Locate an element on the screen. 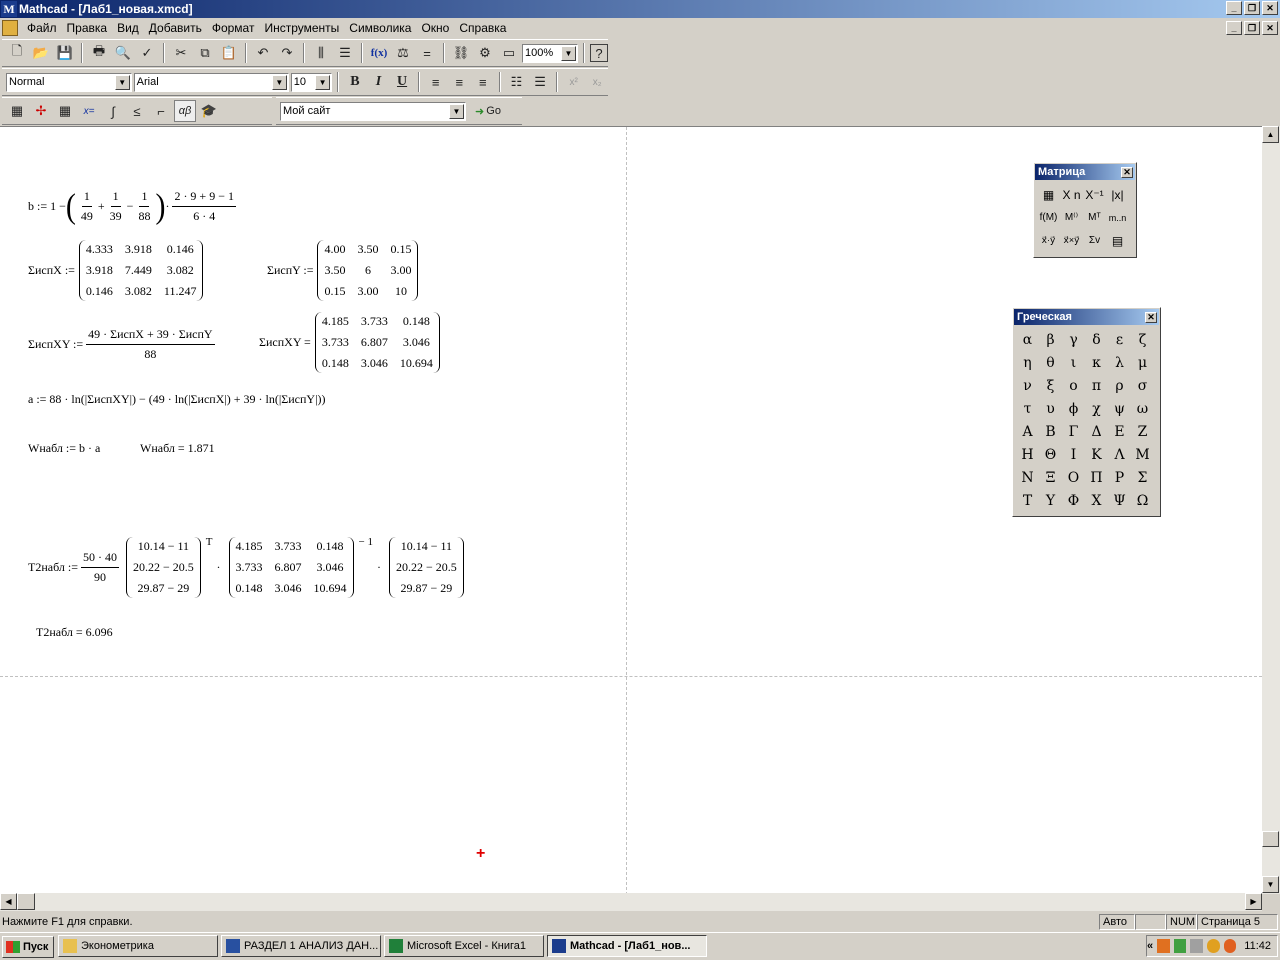 The image size is (1280, 960). superscript-button: x² is located at coordinates (574, 82).